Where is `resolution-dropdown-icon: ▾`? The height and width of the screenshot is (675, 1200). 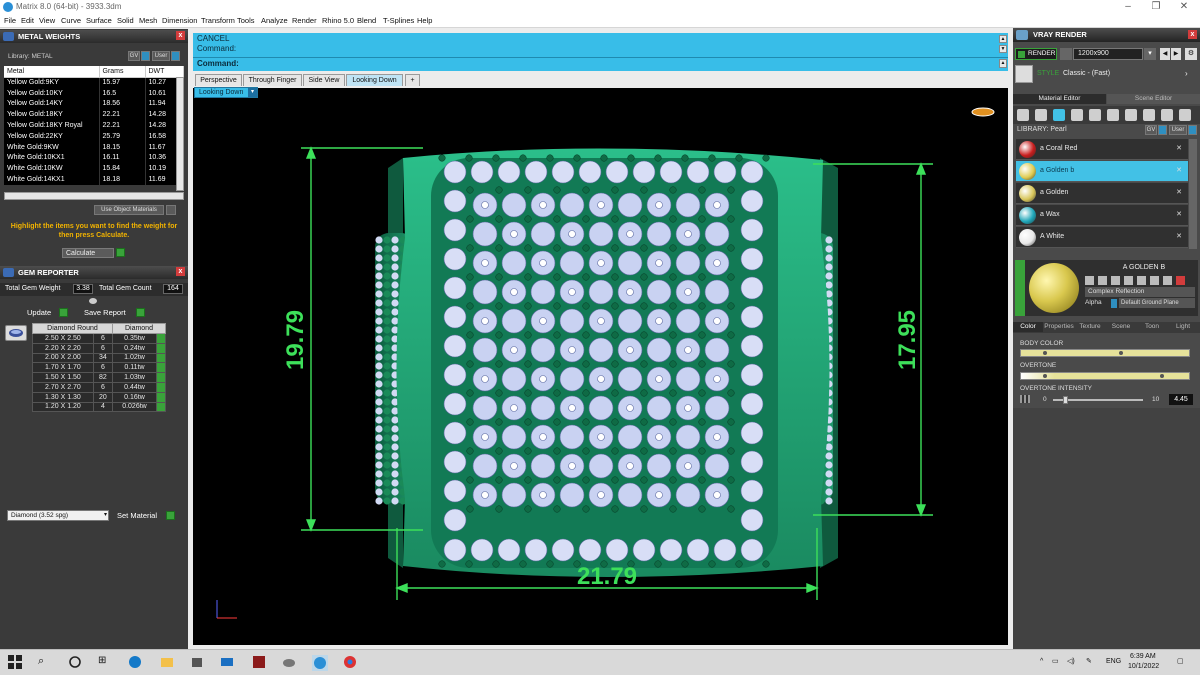
resolution-dropdown-icon: ▾ is located at coordinates (1150, 54).